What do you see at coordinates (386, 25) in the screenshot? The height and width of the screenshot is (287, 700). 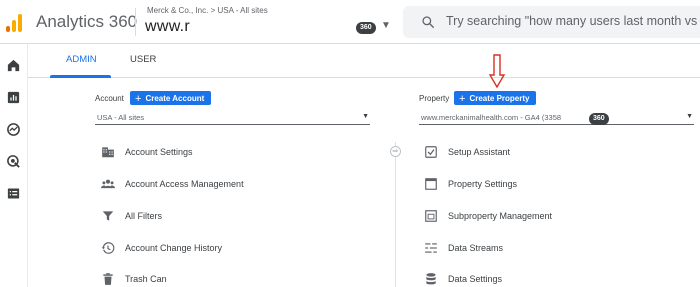 I see `property-picker-caret-icon: ▼` at bounding box center [386, 25].